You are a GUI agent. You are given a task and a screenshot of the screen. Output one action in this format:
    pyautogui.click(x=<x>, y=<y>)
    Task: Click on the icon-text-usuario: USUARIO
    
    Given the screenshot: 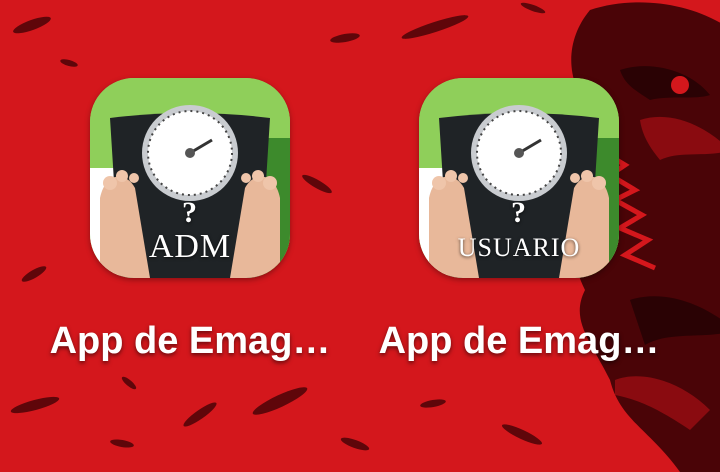 What is the action you would take?
    pyautogui.click(x=519, y=247)
    